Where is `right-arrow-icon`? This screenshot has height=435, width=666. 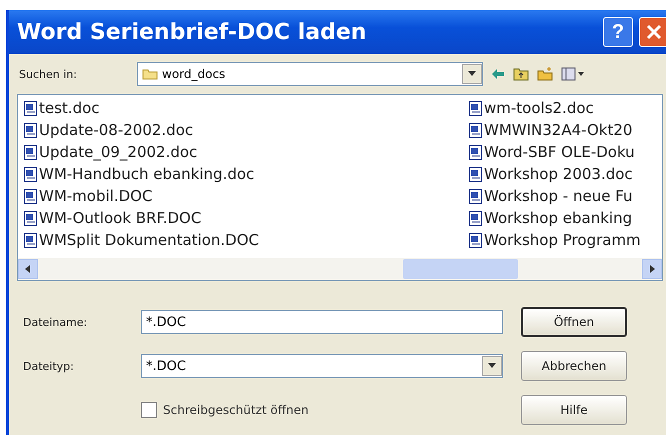 right-arrow-icon is located at coordinates (652, 269).